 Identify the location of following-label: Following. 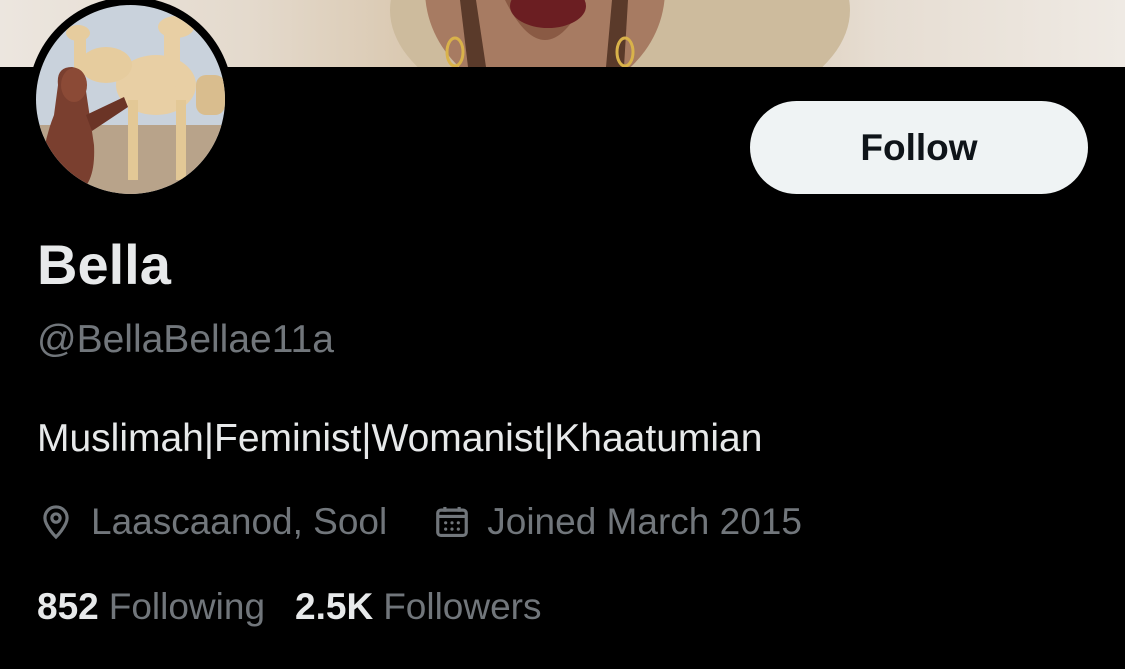
(187, 606).